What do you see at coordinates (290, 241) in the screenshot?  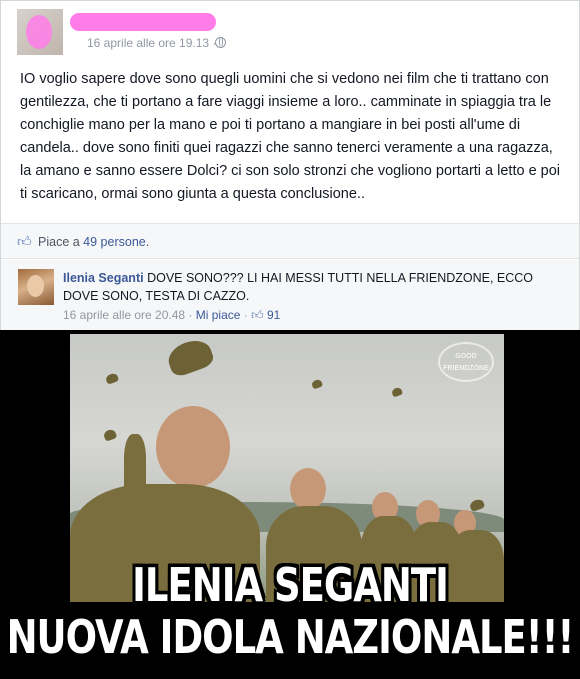 I see `likes-bar: 👍︎ Piace a 49 persone.` at bounding box center [290, 241].